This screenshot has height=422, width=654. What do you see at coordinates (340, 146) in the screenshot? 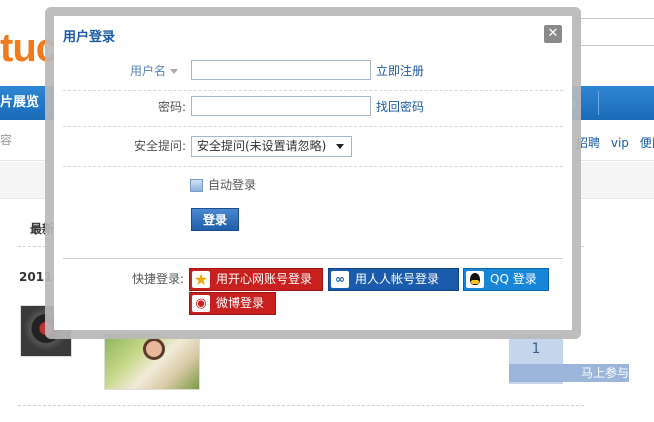
I see `dropdown-arrow-icon` at bounding box center [340, 146].